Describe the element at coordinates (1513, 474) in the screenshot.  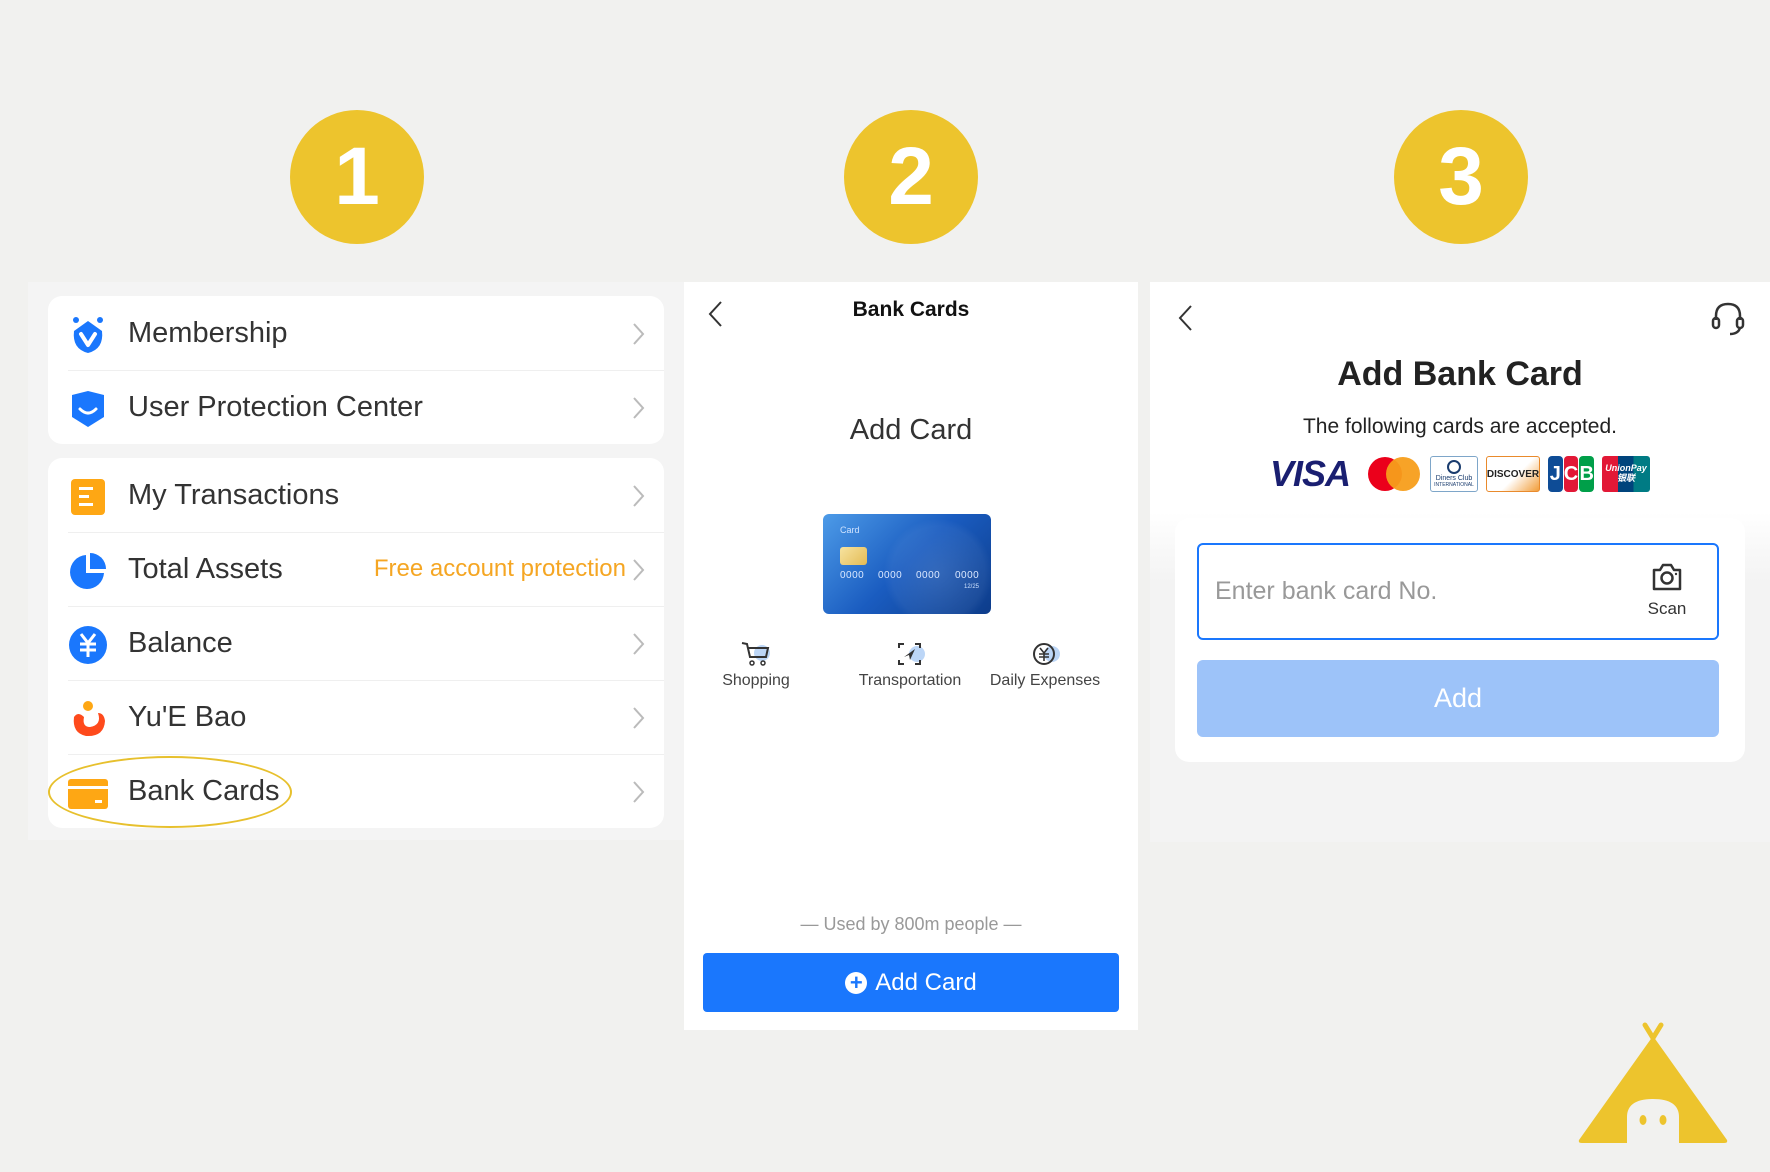
I see `discover-logo: DISCOVER` at that location.